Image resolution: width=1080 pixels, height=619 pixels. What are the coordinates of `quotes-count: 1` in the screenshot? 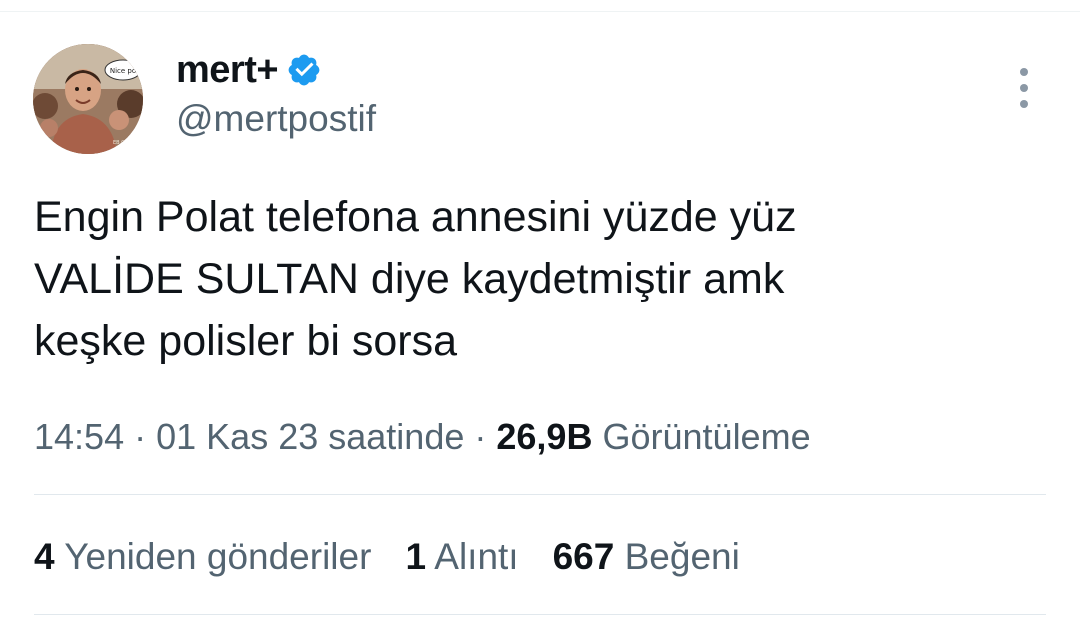 It's located at (416, 556).